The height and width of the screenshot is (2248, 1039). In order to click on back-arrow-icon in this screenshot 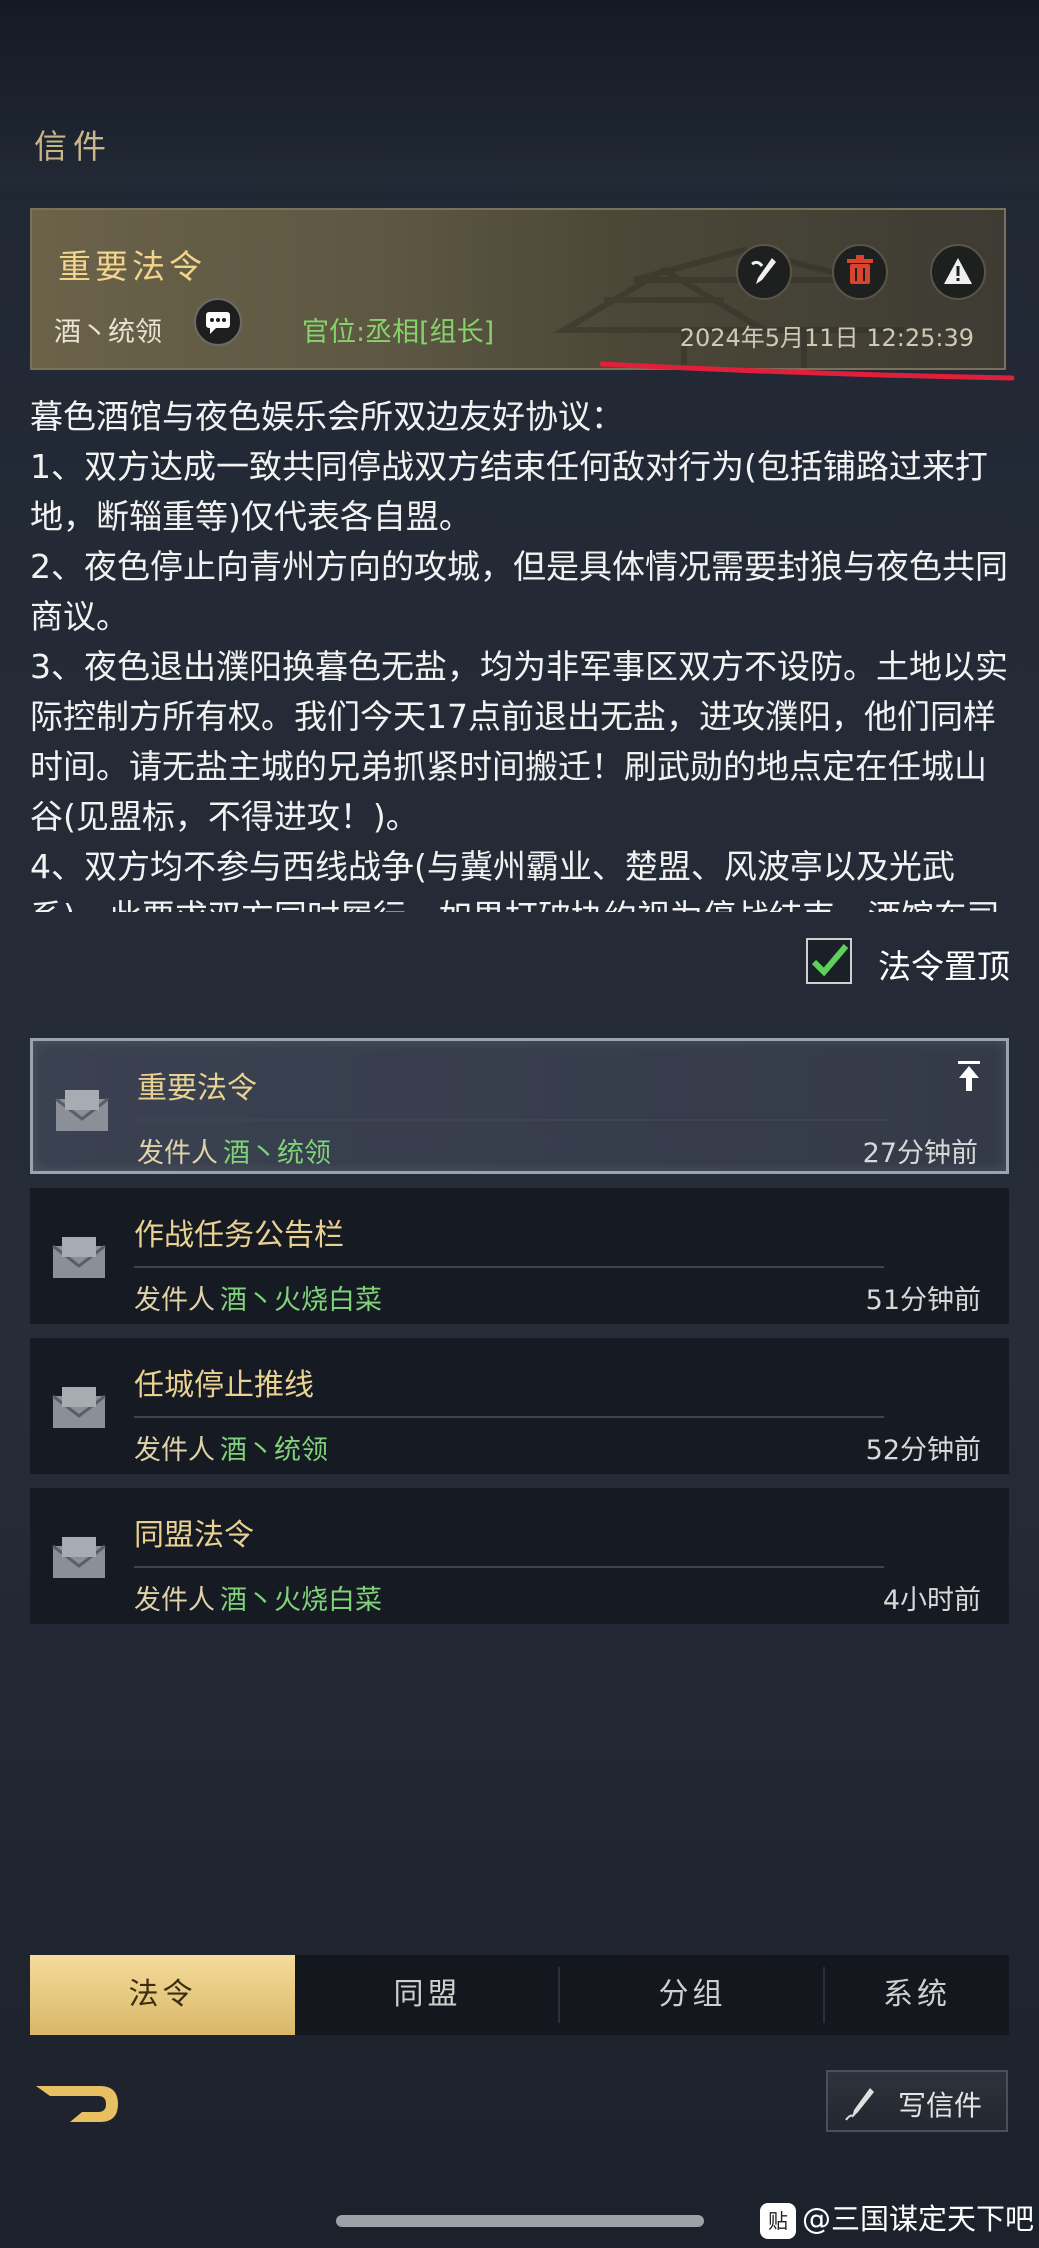, I will do `click(78, 2102)`.